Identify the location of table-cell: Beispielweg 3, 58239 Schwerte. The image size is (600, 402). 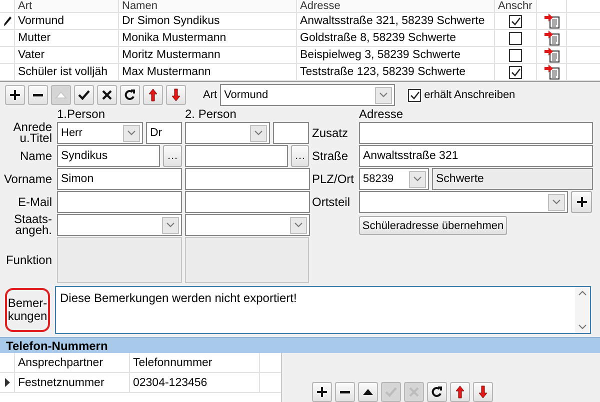
(396, 55).